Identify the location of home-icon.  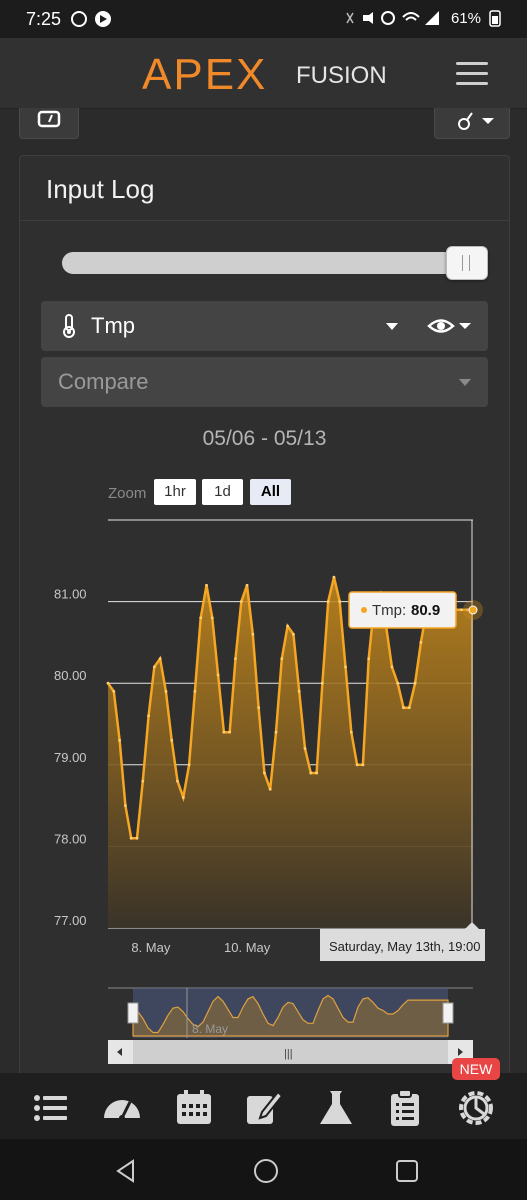
(266, 1171).